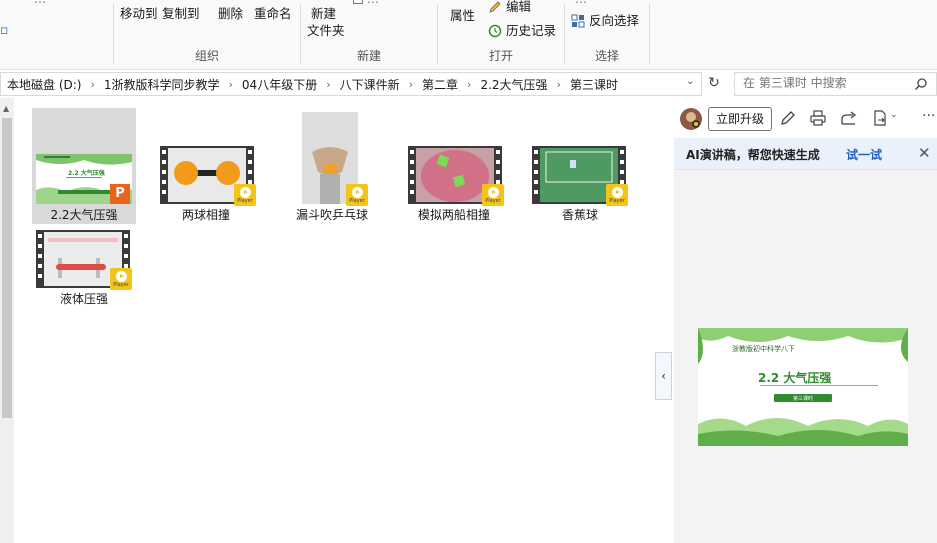  I want to click on ribbon-group-new: 新建 文件夹 … 新建, so click(369, 35).